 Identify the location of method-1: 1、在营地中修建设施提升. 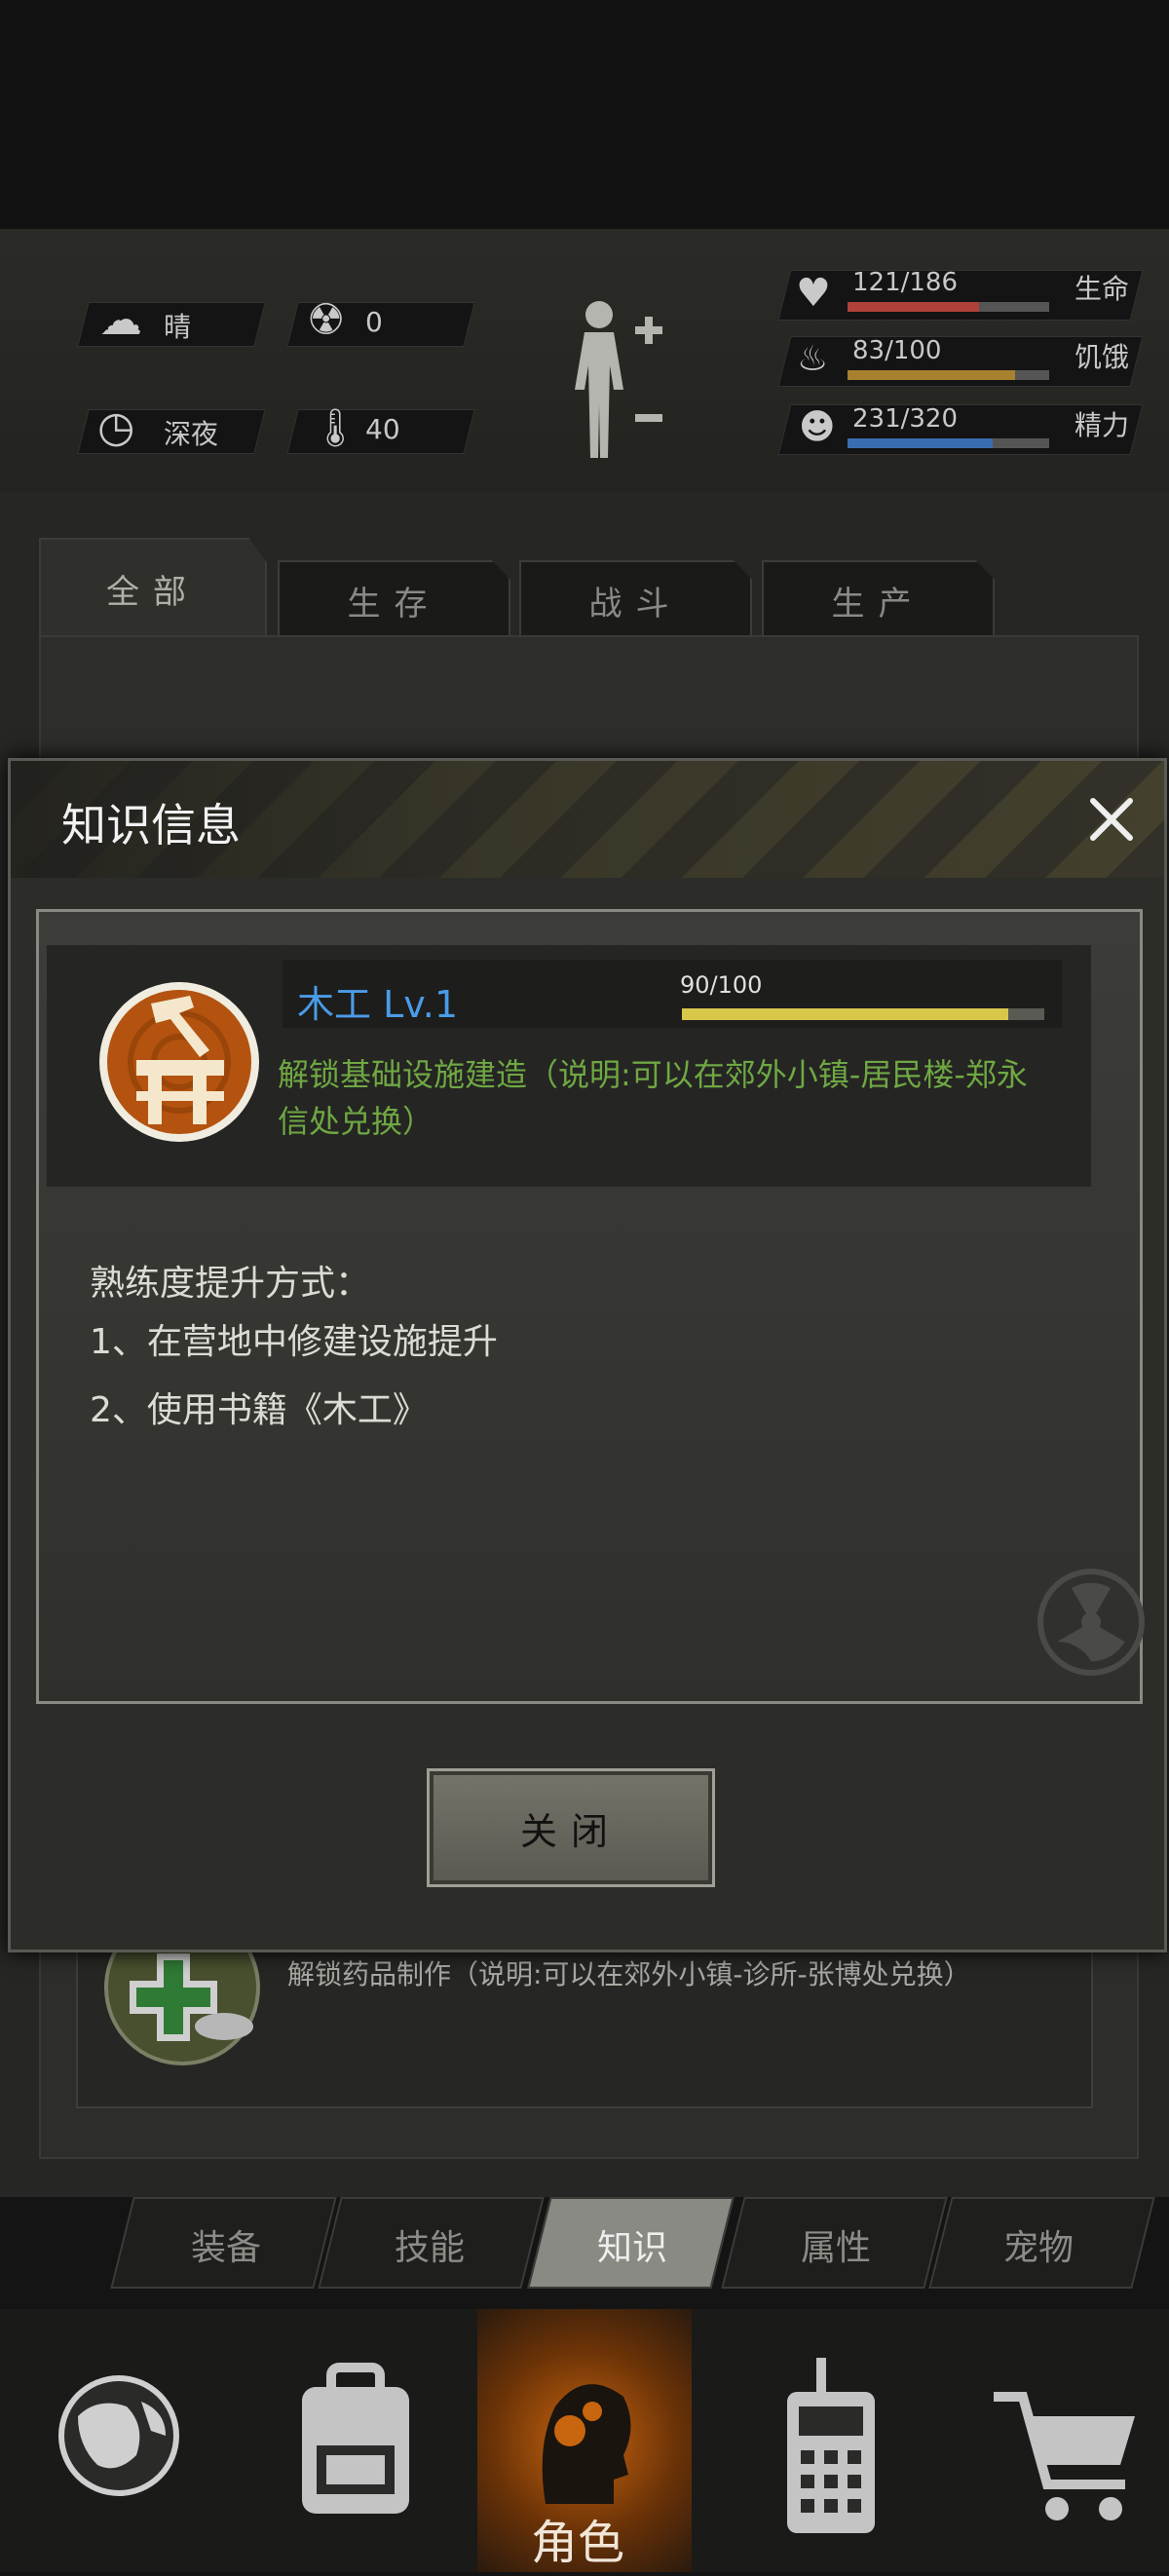
(294, 1342).